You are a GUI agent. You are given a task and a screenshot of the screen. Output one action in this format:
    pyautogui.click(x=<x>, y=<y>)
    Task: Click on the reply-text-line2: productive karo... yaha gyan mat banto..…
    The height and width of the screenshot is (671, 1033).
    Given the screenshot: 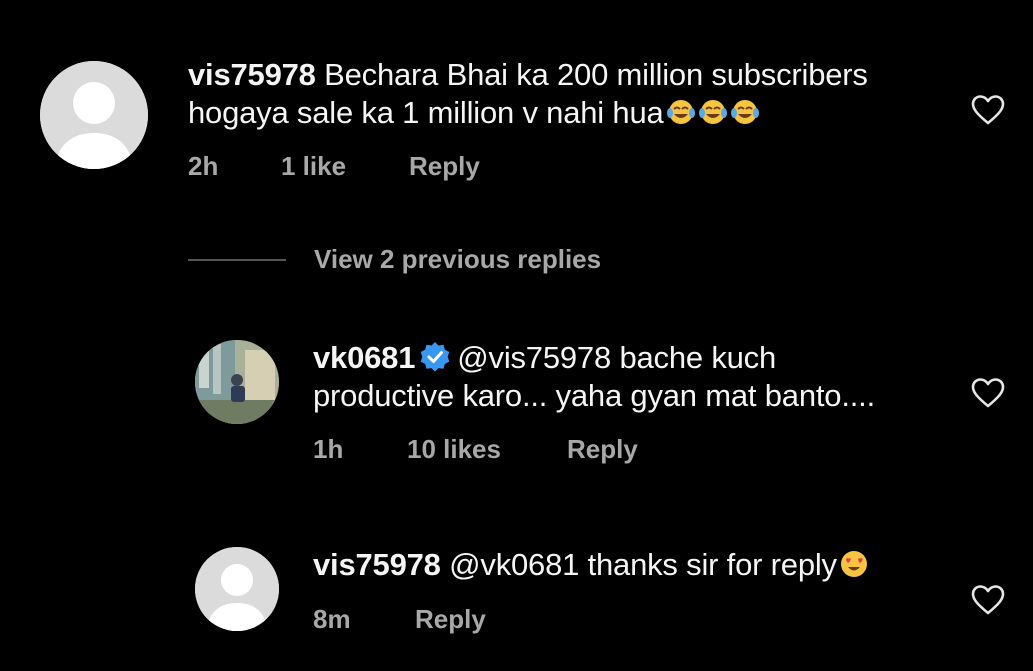 What is the action you would take?
    pyautogui.click(x=594, y=395)
    